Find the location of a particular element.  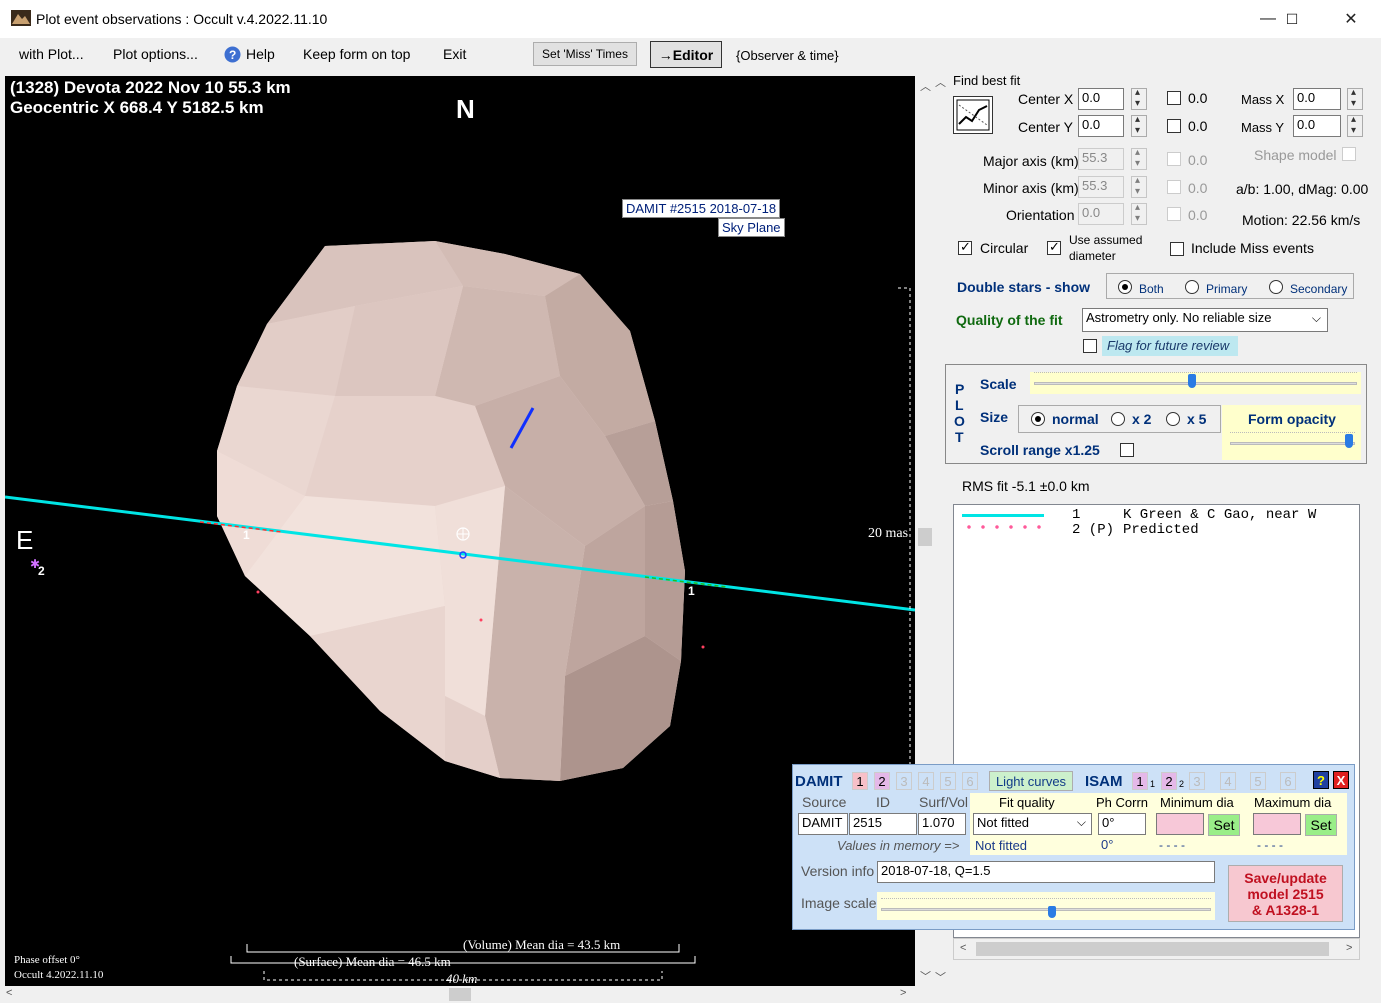

circular-checkbox is located at coordinates (965, 247).